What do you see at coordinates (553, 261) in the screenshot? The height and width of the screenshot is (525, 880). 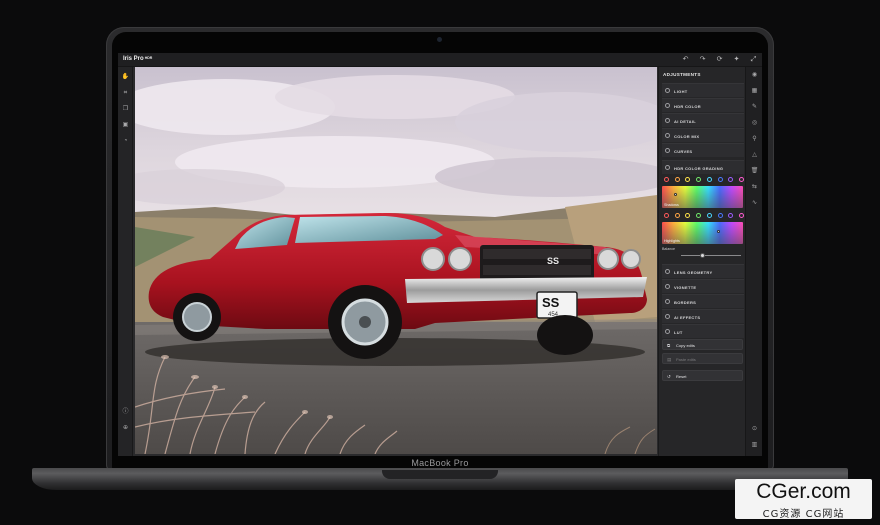 I see `svg-text: SS` at bounding box center [553, 261].